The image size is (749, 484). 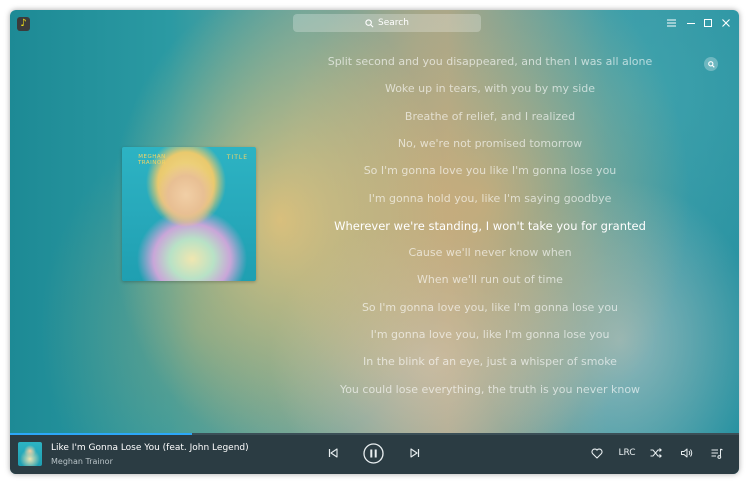 I want to click on heart-icon, so click(x=597, y=453).